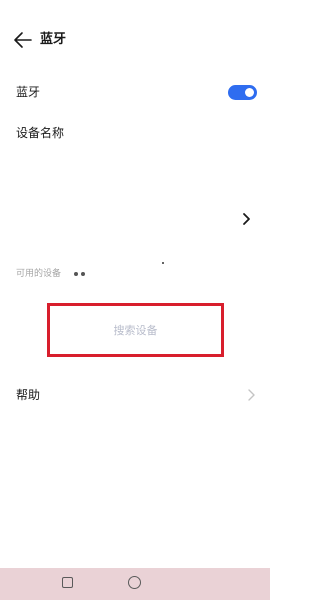 This screenshot has height=600, width=320. I want to click on loading-dots-icon, so click(82, 275).